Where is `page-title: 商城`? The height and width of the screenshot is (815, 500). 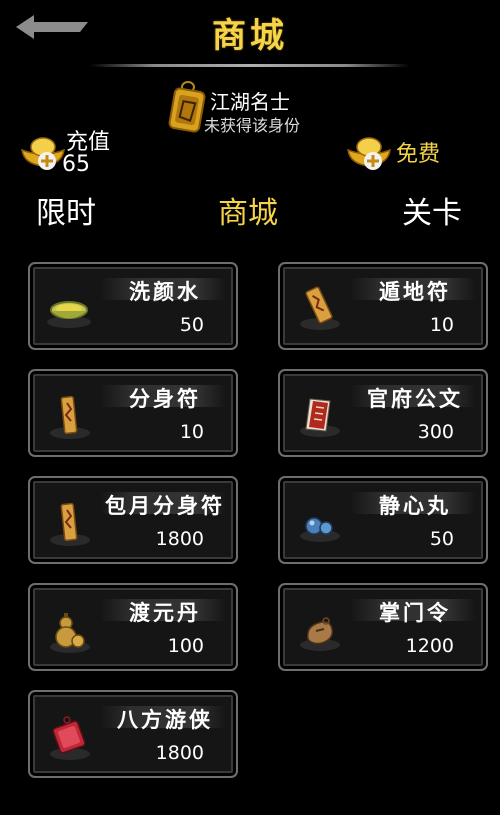
page-title: 商城 is located at coordinates (250, 36).